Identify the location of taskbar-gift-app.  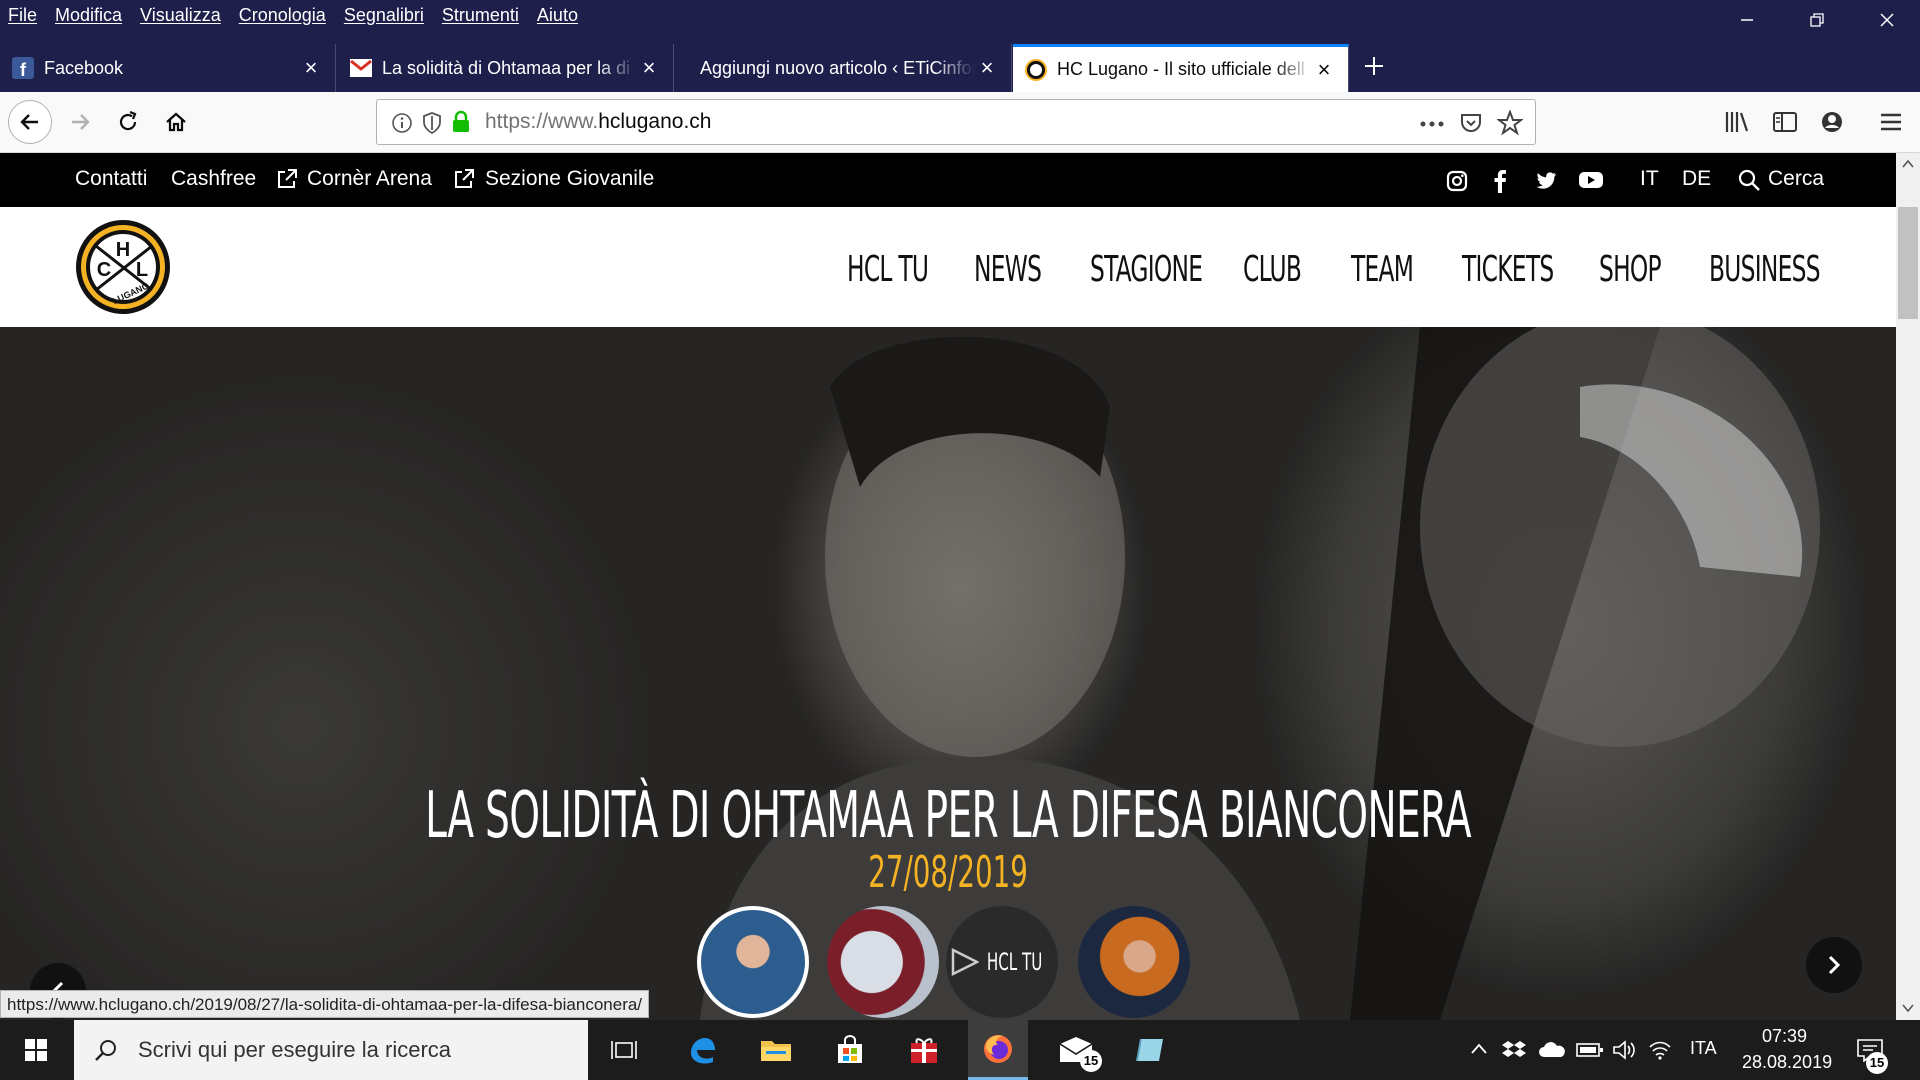
(924, 1050).